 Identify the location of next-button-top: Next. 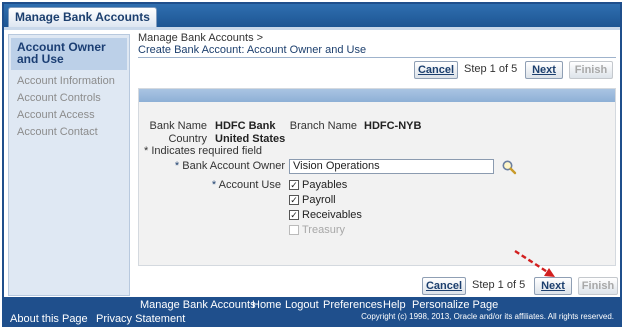
(544, 70).